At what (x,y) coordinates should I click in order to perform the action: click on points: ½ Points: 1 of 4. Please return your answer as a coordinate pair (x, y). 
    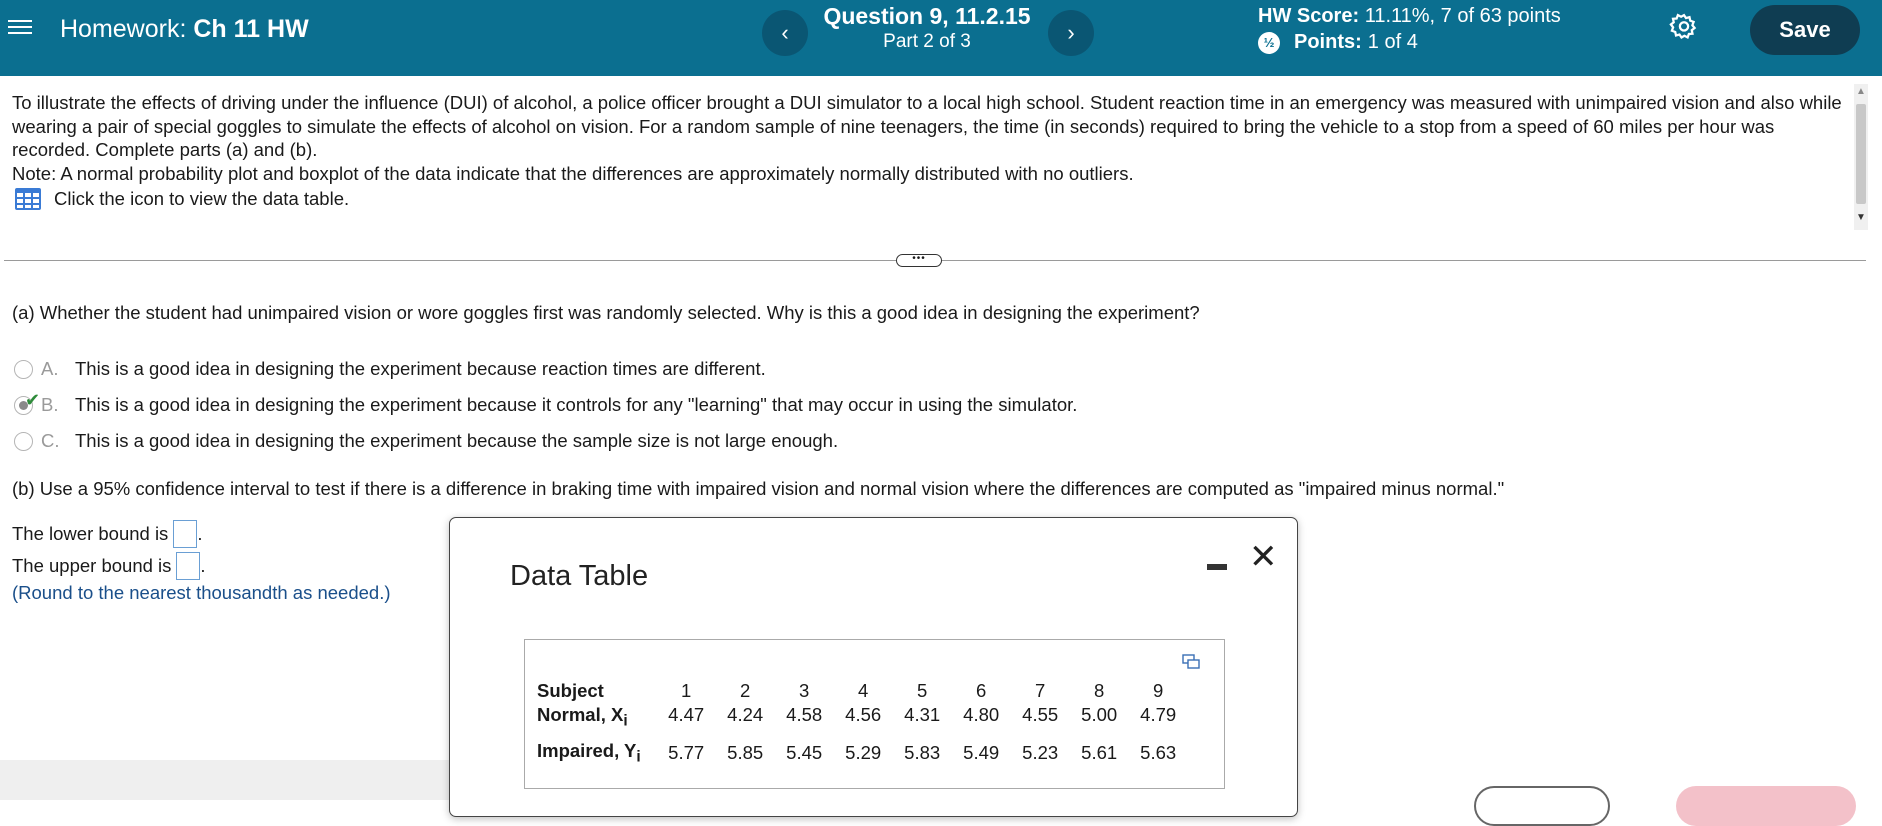
    Looking at the image, I should click on (1338, 42).